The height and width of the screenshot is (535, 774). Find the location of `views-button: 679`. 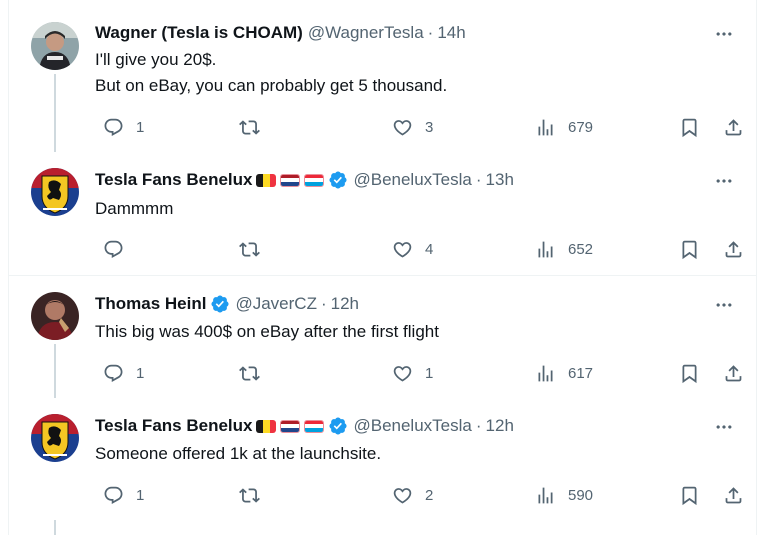

views-button: 679 is located at coordinates (564, 127).